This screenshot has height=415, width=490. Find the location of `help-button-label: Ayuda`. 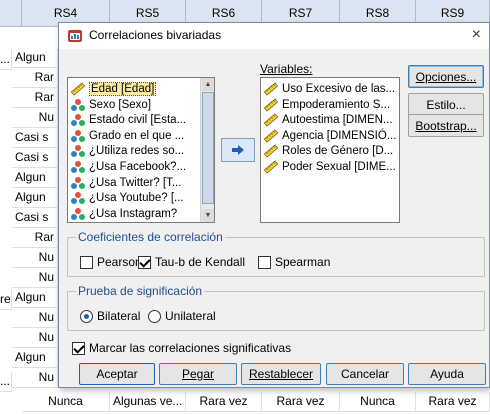

help-button-label: Ayuda is located at coordinates (447, 374).